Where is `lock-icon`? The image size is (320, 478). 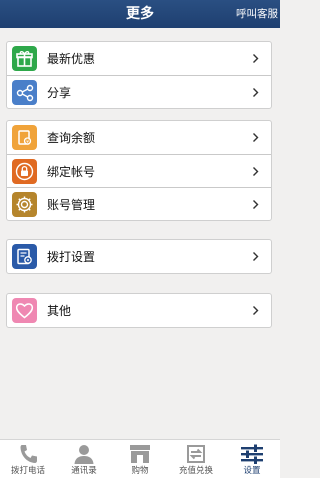 lock-icon is located at coordinates (24, 171).